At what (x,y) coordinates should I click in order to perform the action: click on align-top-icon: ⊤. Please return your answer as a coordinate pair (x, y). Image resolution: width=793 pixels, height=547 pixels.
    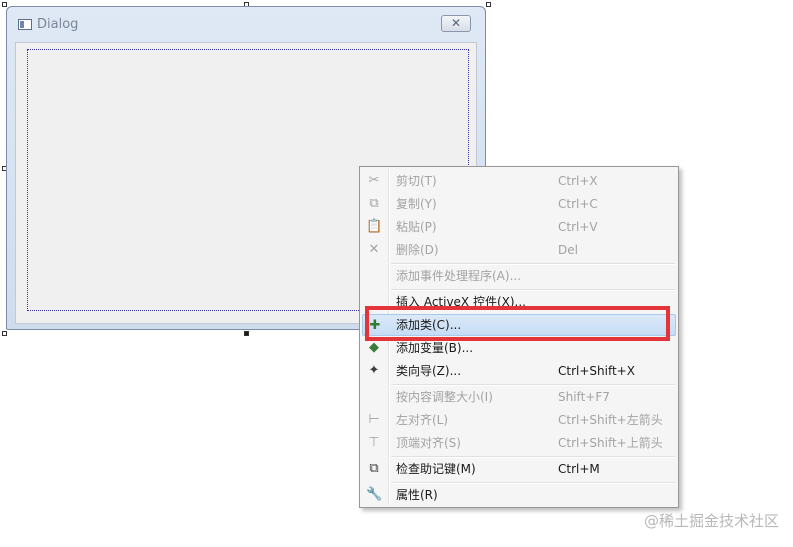
    Looking at the image, I should click on (374, 442).